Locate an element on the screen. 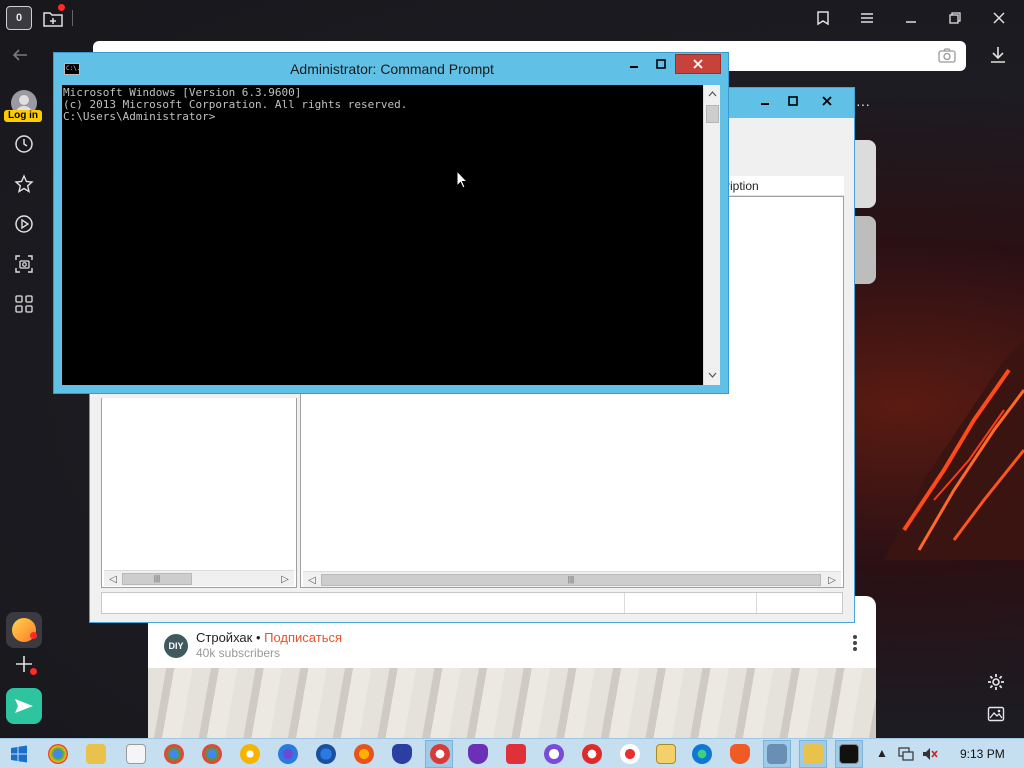  send-icon is located at coordinates (24, 706).